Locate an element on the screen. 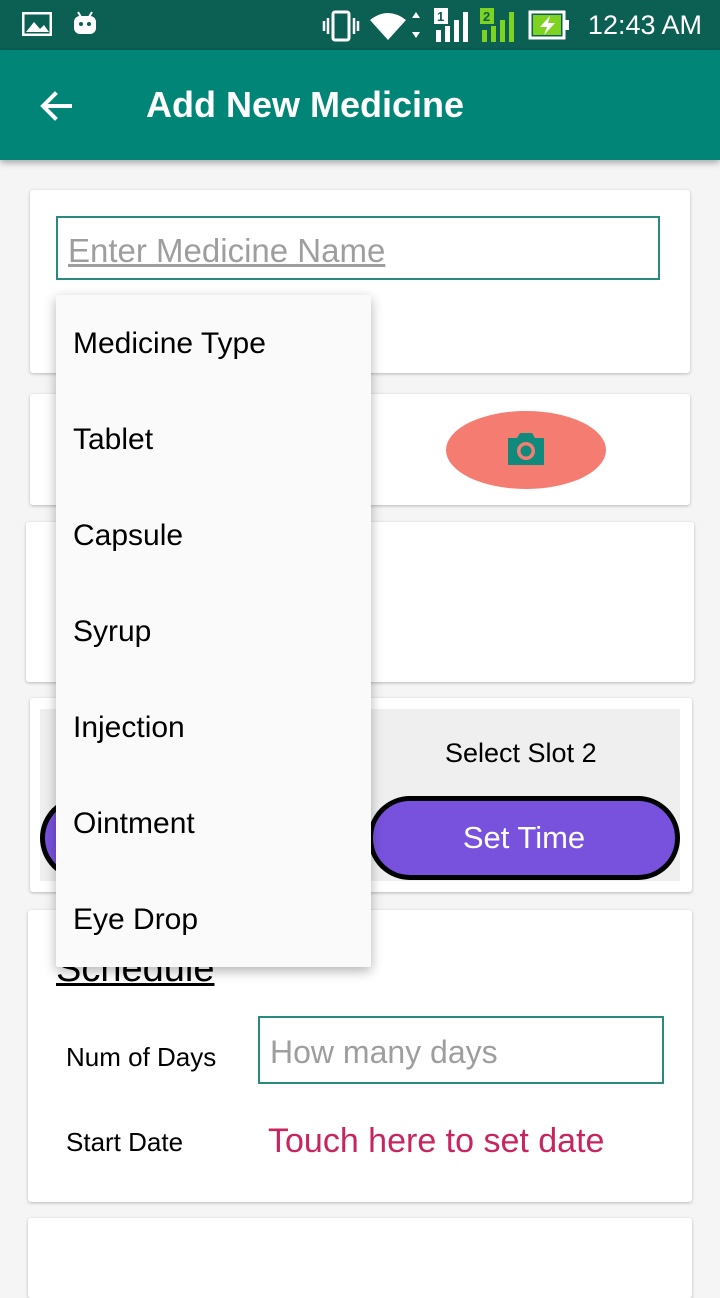  vibrate-icon is located at coordinates (341, 26).